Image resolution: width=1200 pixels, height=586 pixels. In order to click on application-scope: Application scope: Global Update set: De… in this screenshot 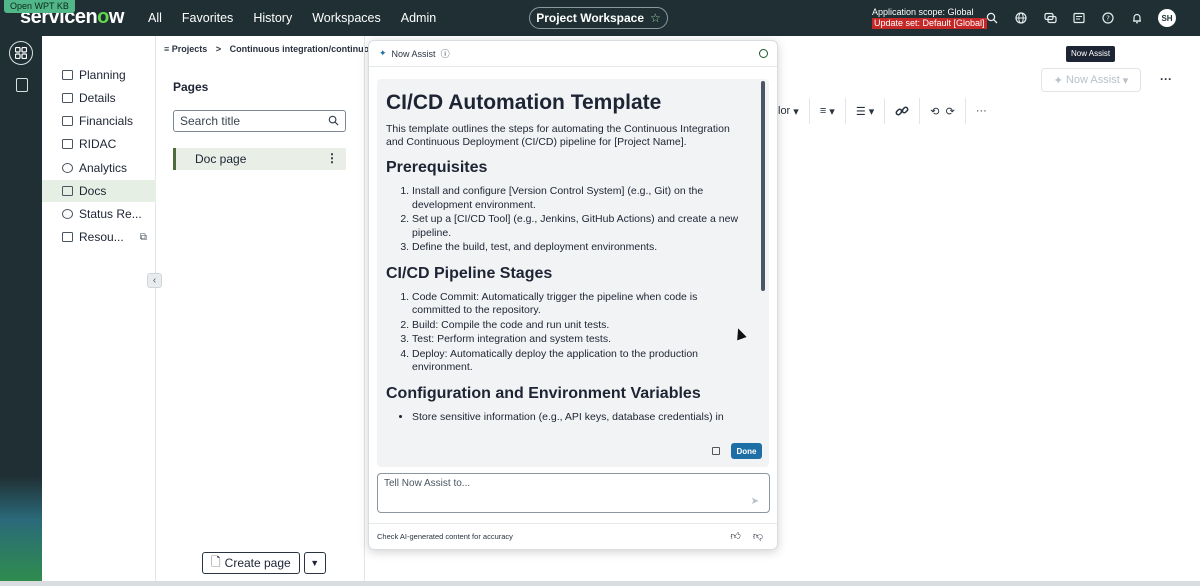, I will do `click(929, 18)`.